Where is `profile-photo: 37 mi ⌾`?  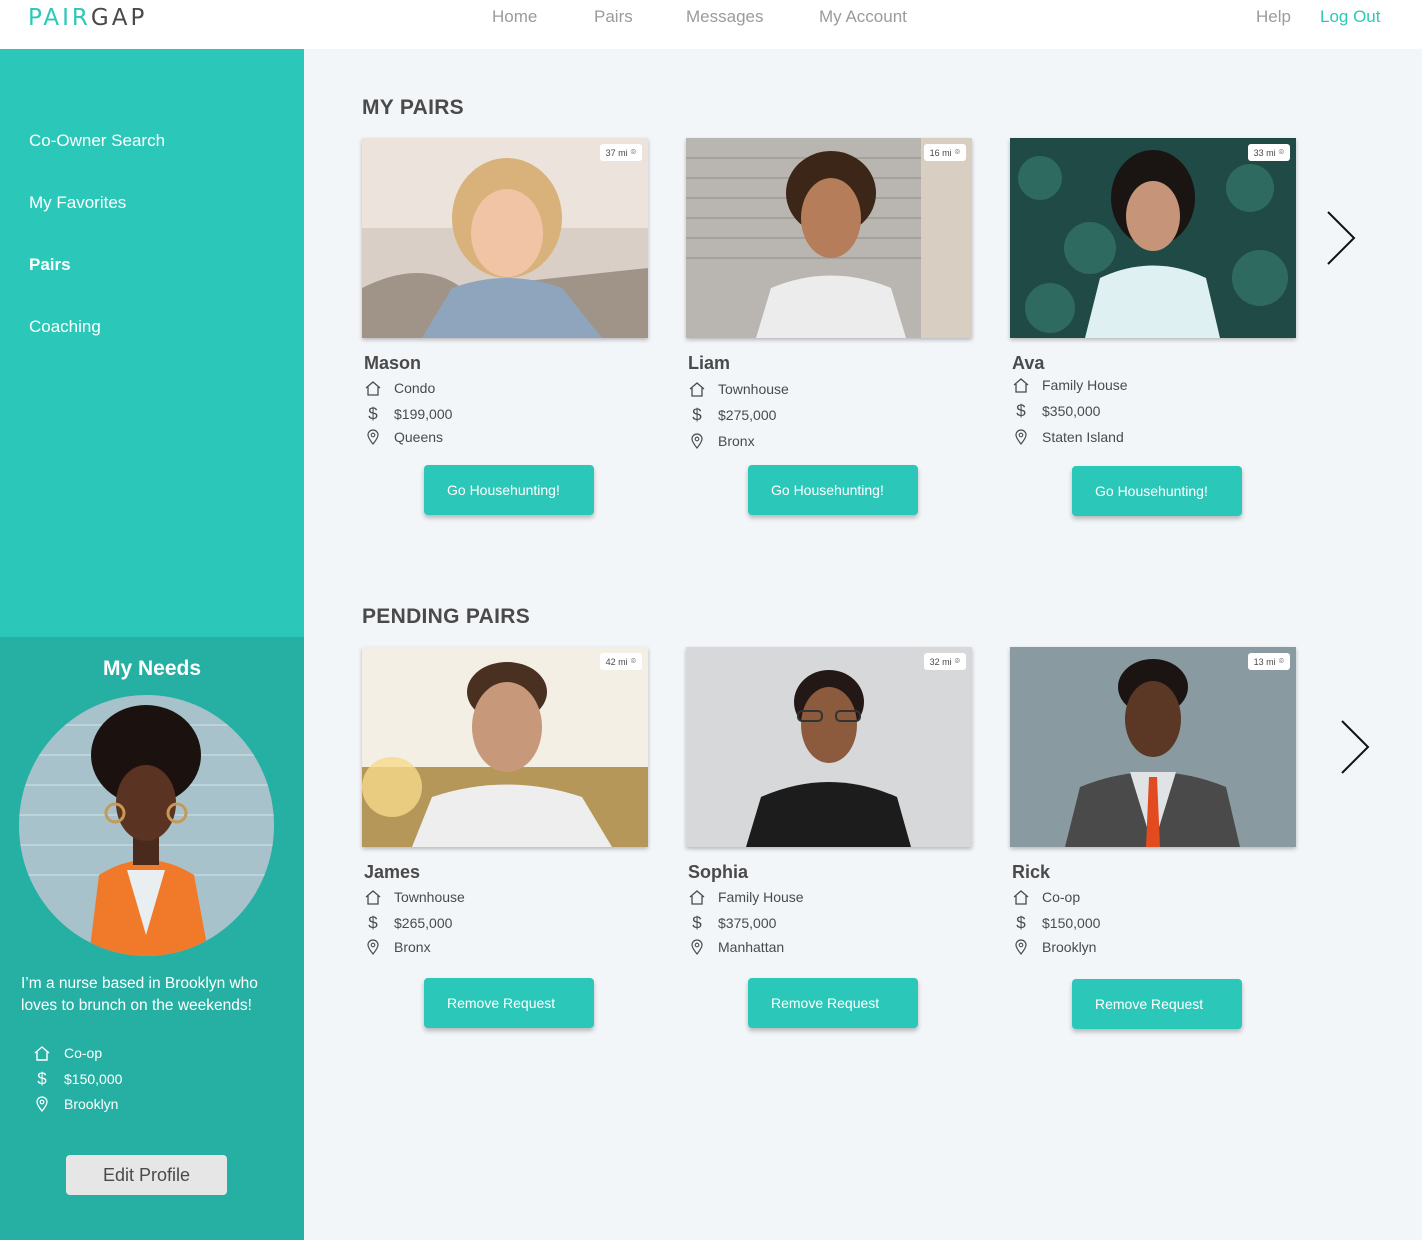
profile-photo: 37 mi ⌾ is located at coordinates (505, 238).